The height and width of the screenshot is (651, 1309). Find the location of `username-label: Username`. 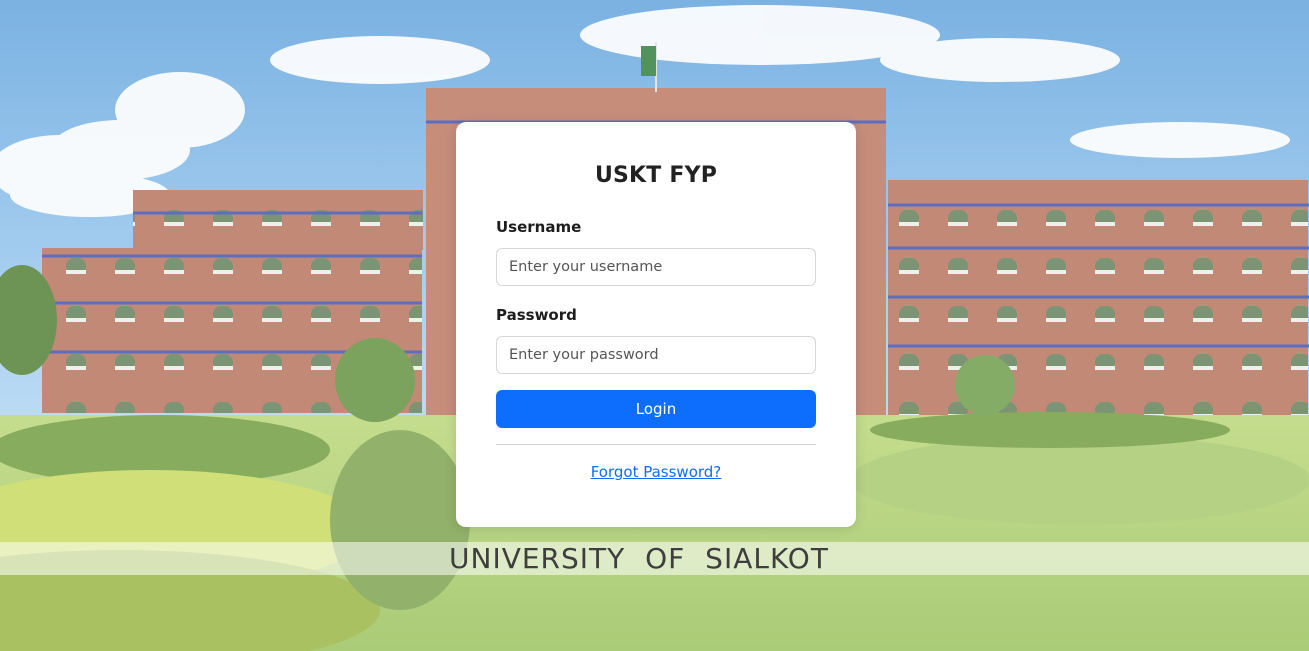

username-label: Username is located at coordinates (539, 227).